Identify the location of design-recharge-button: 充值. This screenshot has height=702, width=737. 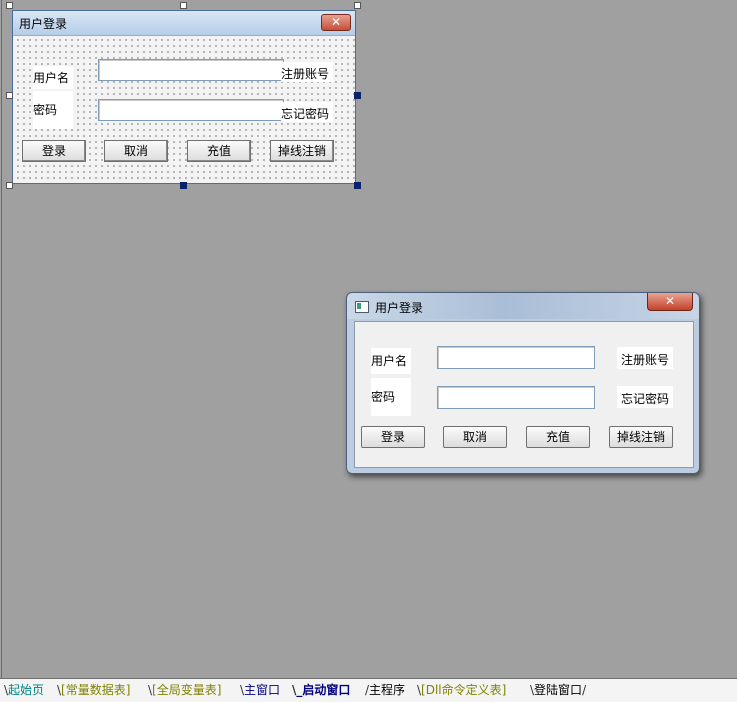
(219, 151).